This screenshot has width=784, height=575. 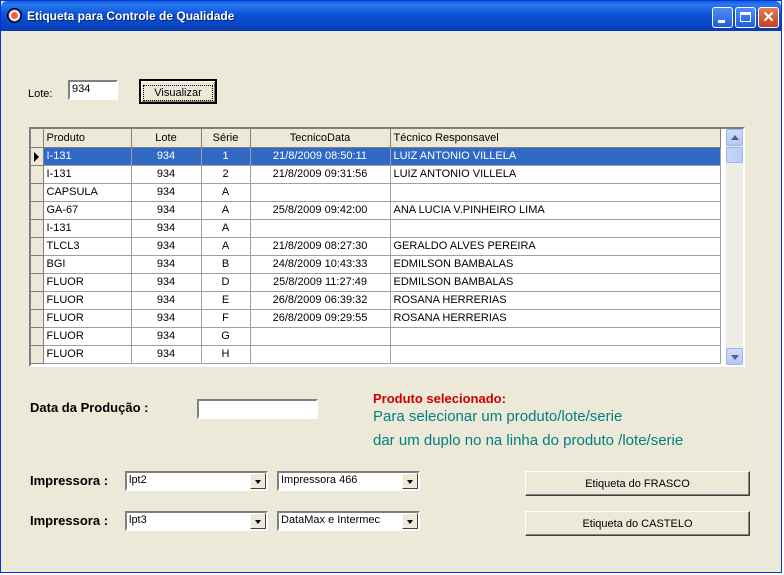 What do you see at coordinates (226, 174) in the screenshot?
I see `table-cell: 2` at bounding box center [226, 174].